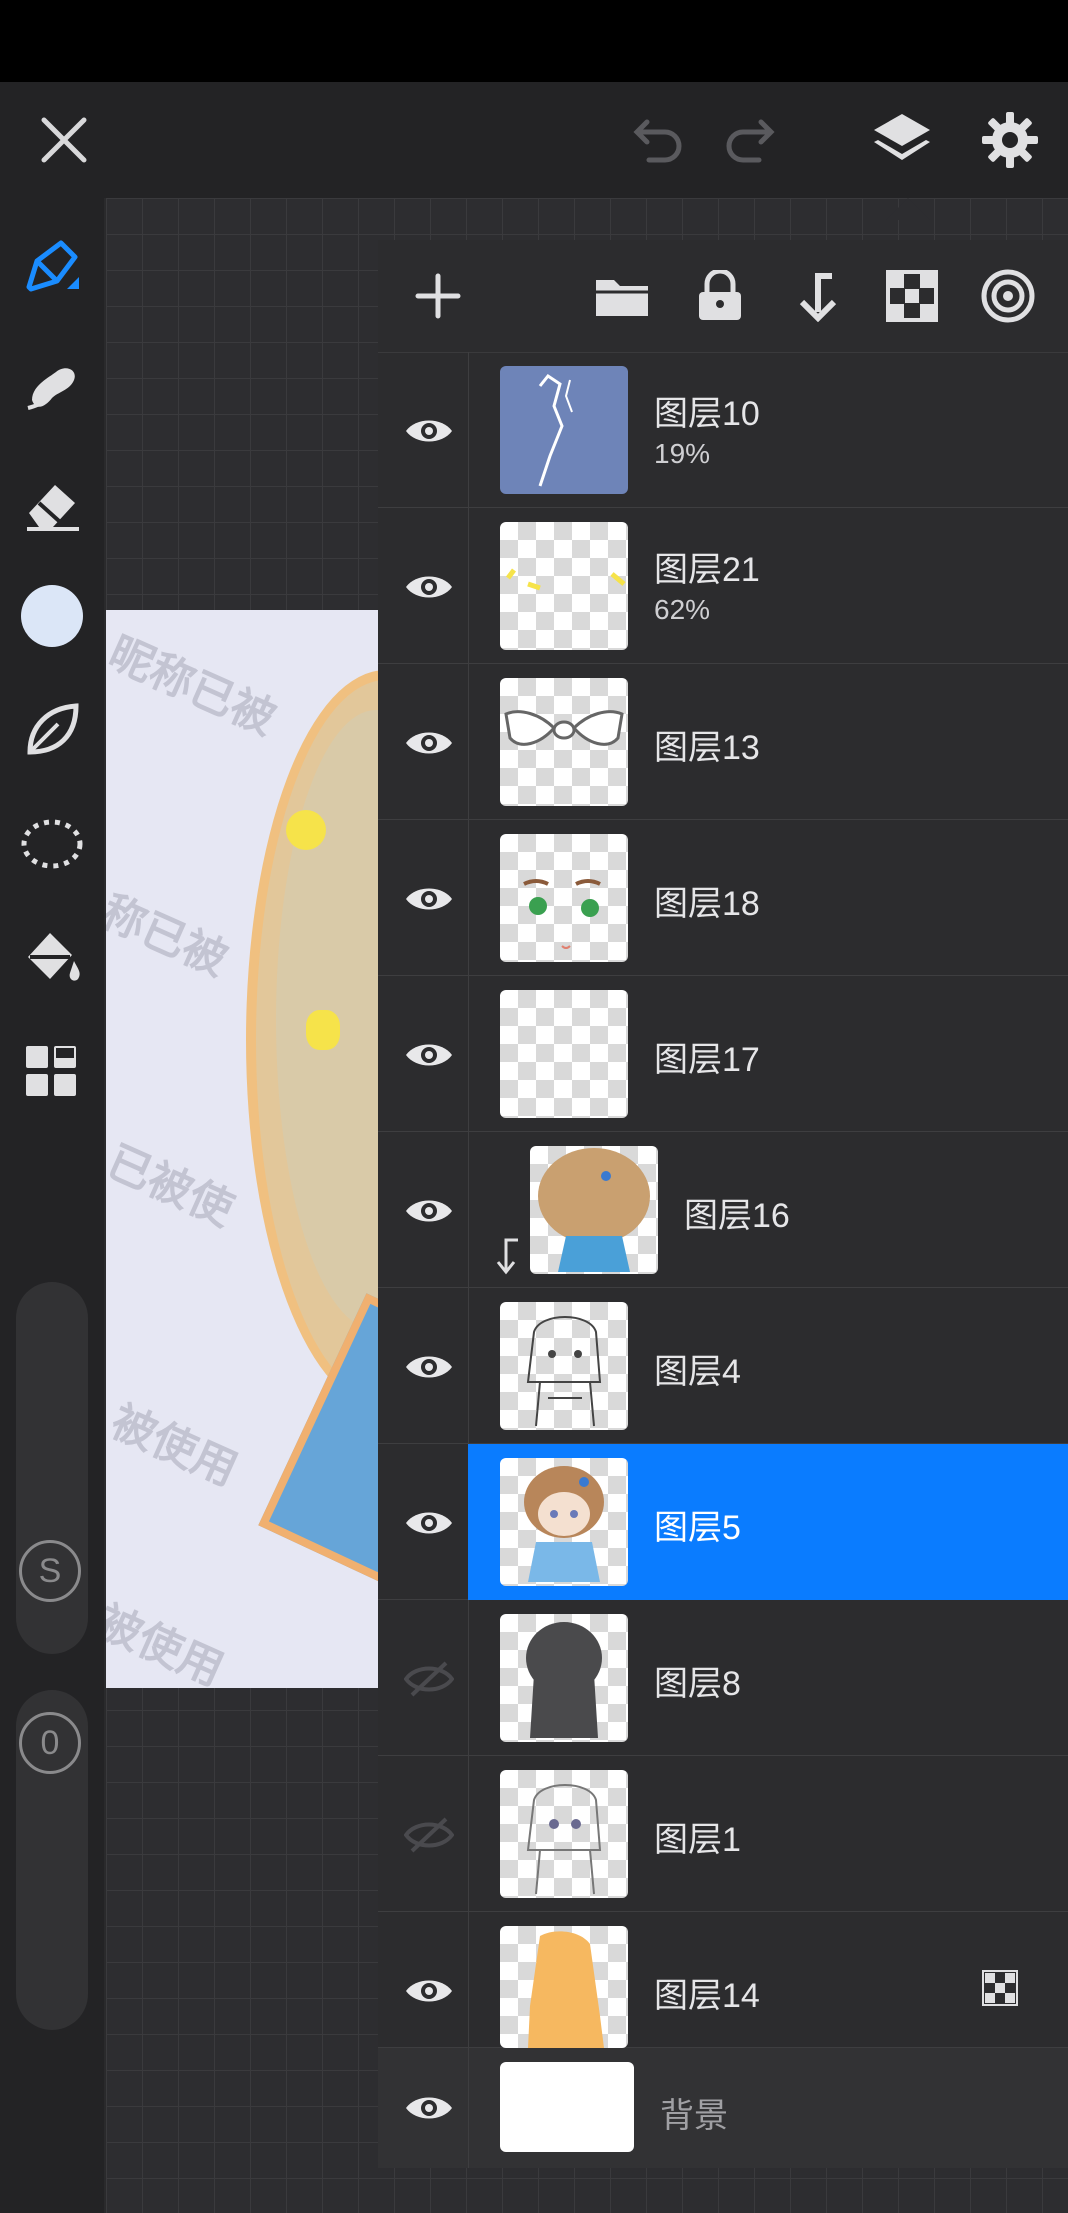 This screenshot has height=2213, width=1068. I want to click on opacity-button: 0, so click(50, 1743).